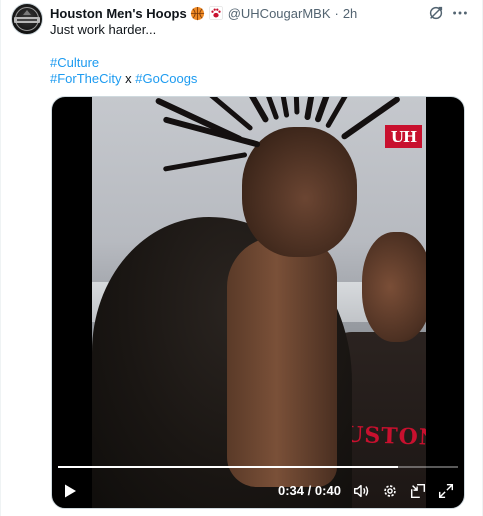 The width and height of the screenshot is (483, 516). What do you see at coordinates (350, 13) in the screenshot?
I see `timestamp: 2h` at bounding box center [350, 13].